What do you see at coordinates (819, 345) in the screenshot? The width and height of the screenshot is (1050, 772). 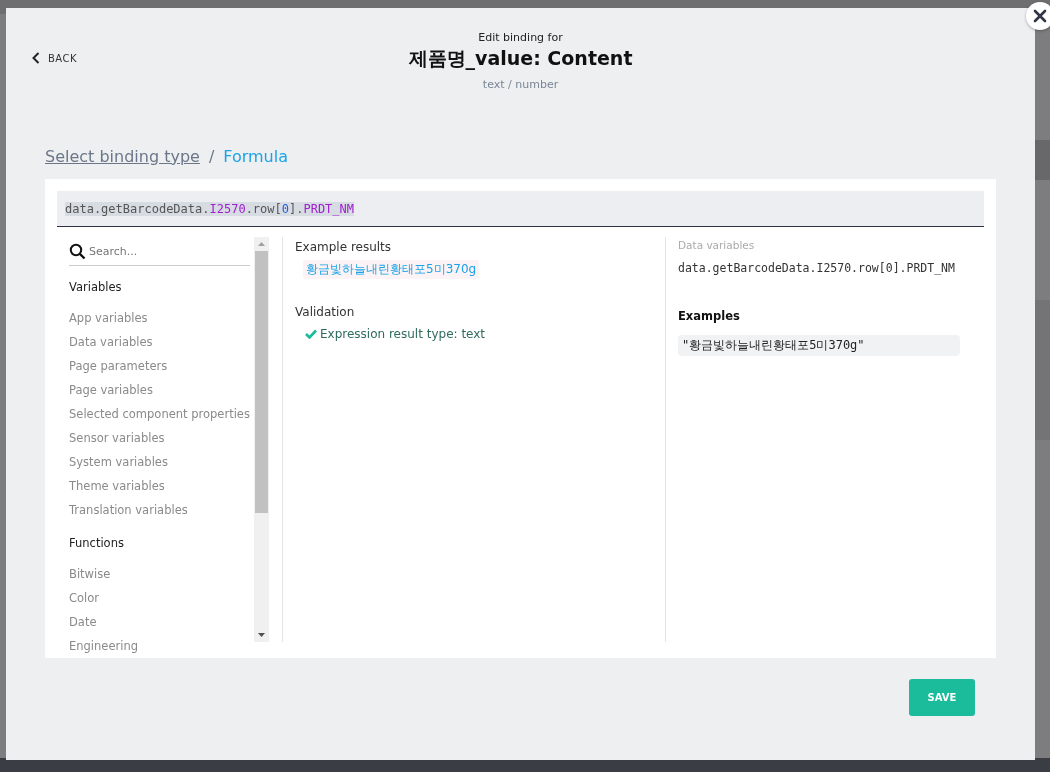 I see `example-value: "황금빛하늘내린황태포5미370g"` at bounding box center [819, 345].